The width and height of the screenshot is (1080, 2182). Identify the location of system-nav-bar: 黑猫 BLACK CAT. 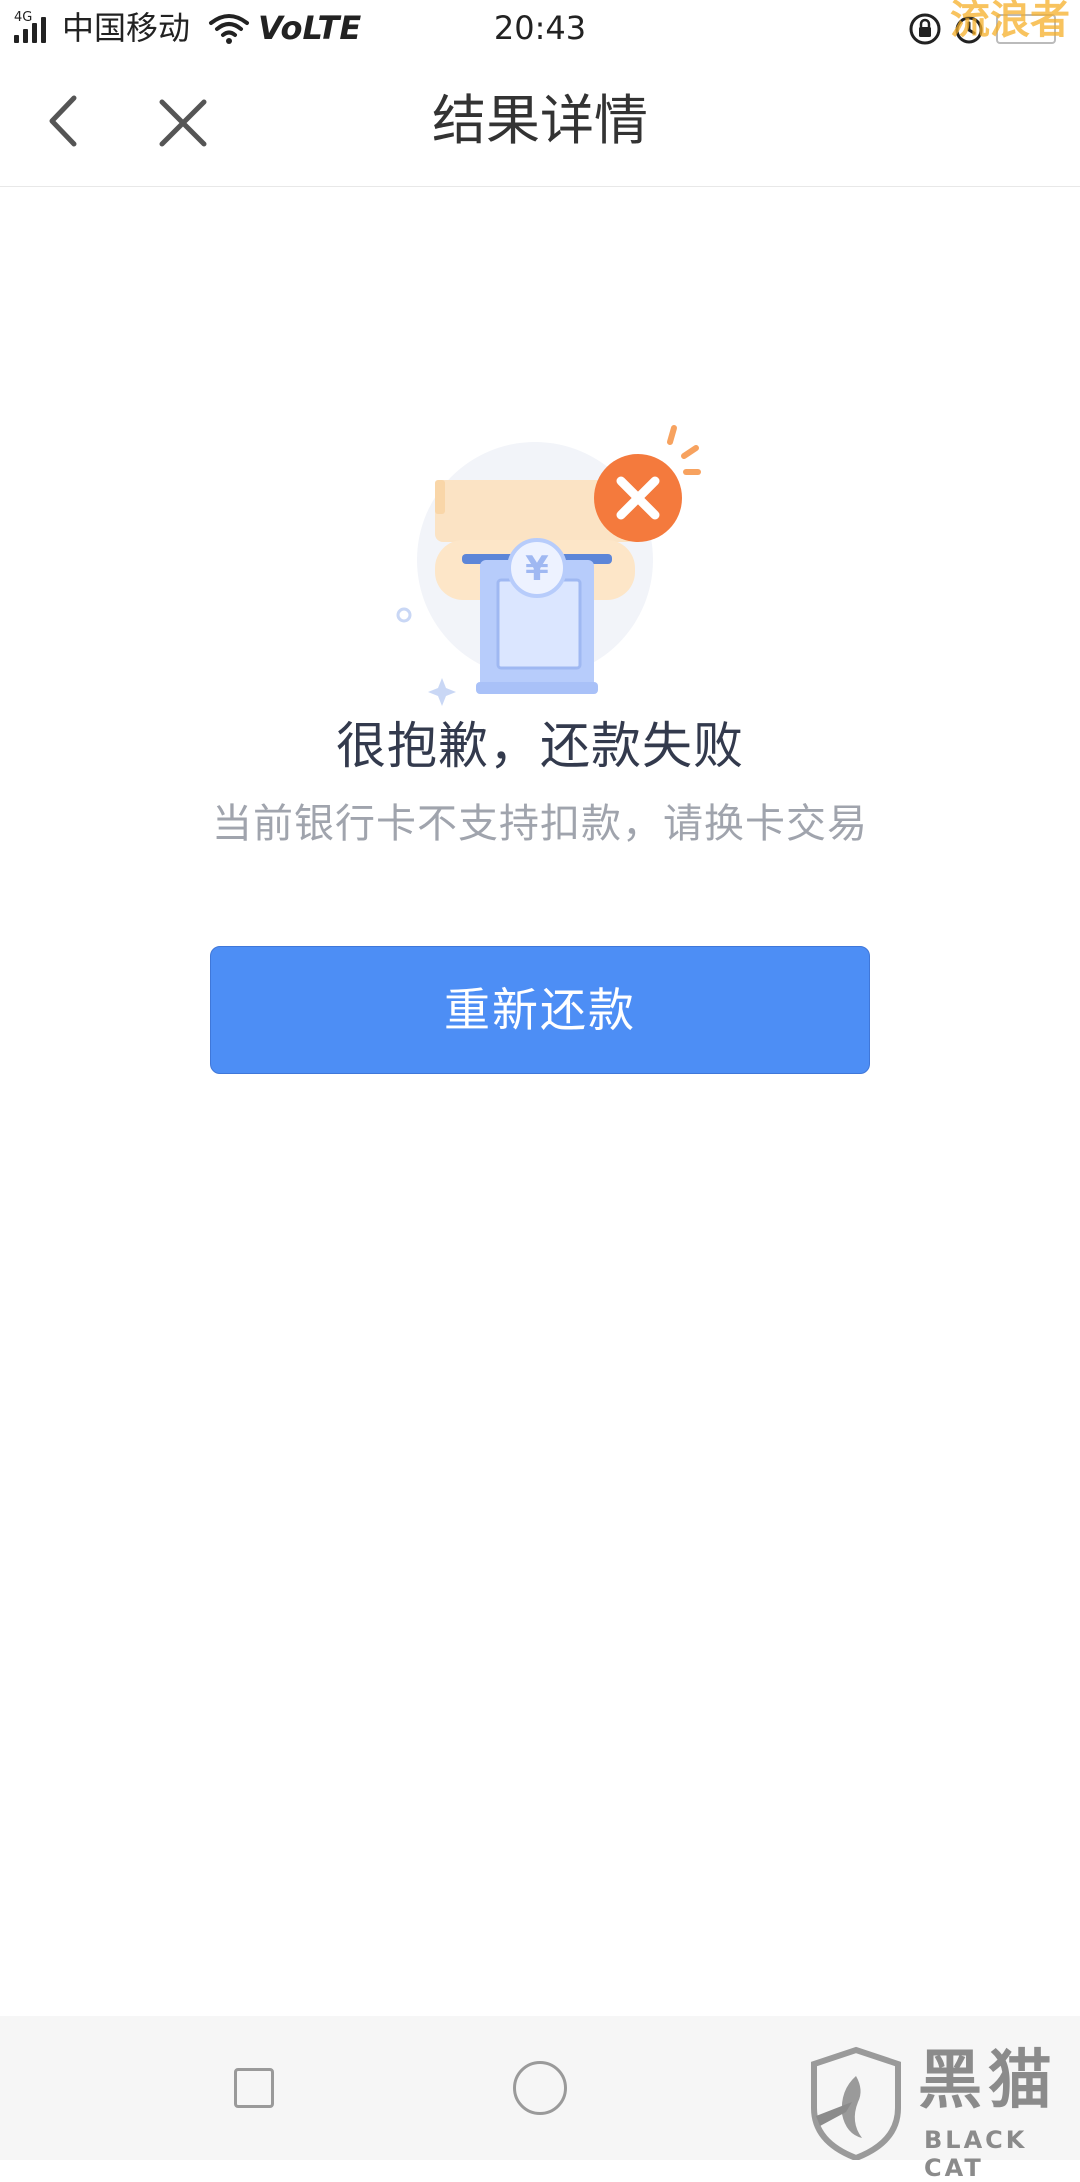
(540, 2099).